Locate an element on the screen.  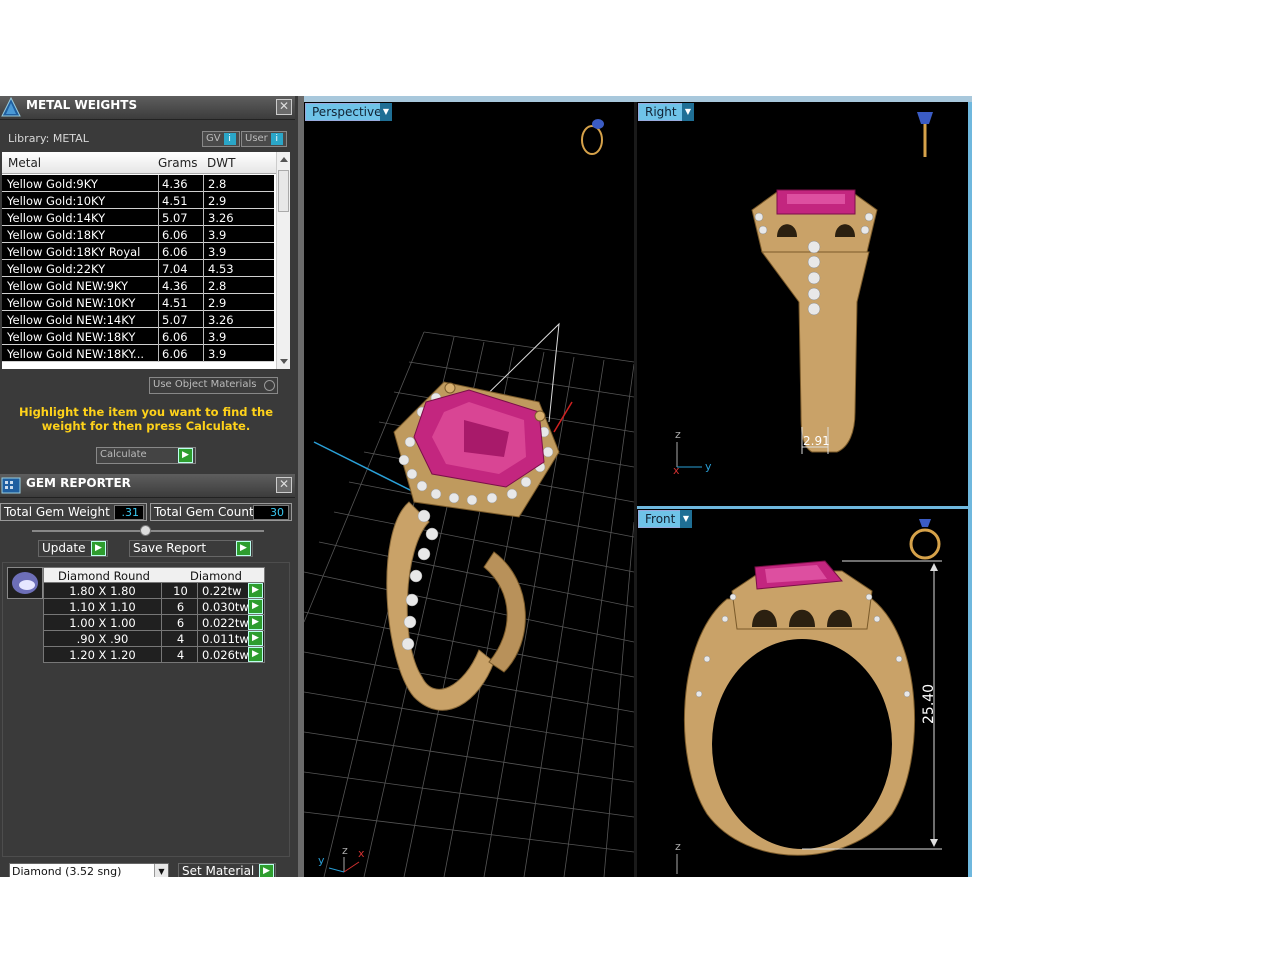
perspective-view-cube is located at coordinates (592, 137).